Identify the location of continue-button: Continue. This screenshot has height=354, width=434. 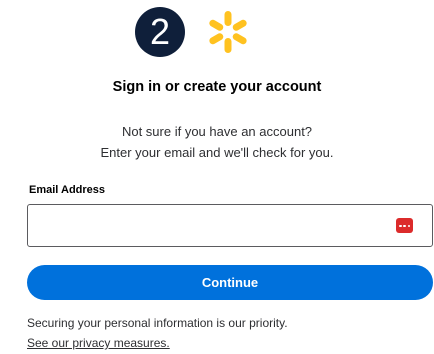
(230, 282).